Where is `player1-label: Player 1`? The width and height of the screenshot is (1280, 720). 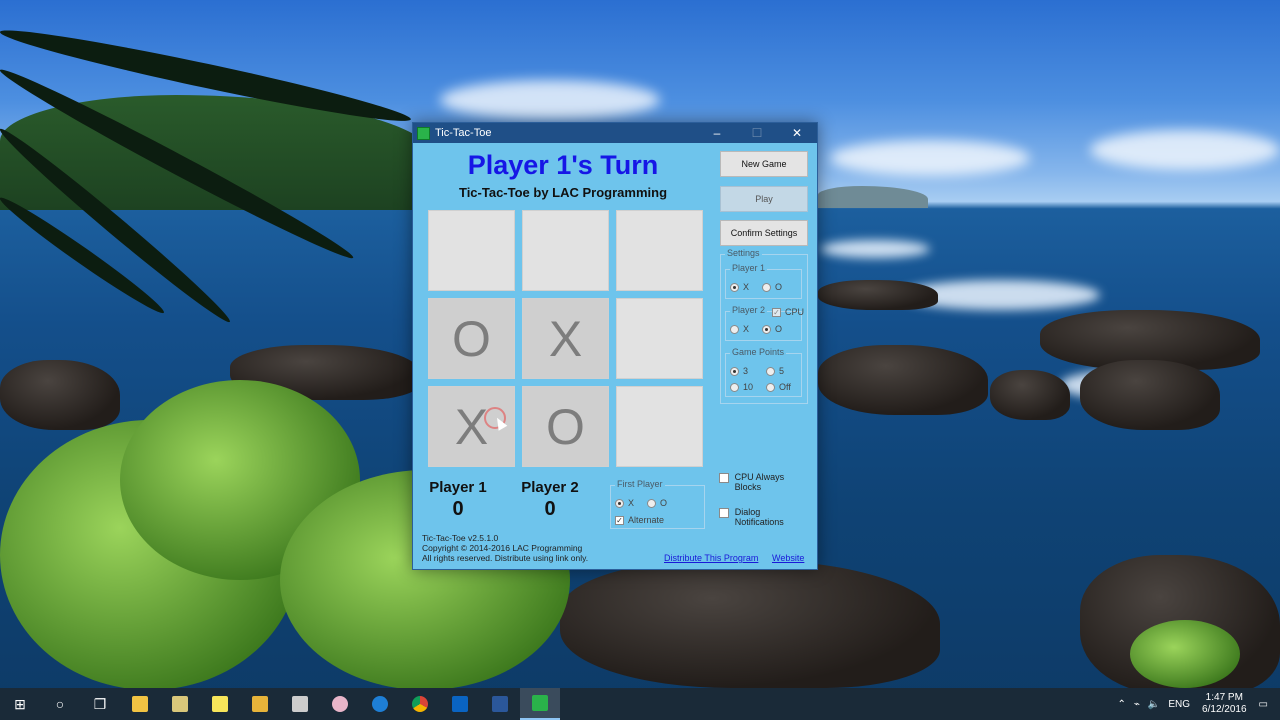 player1-label: Player 1 is located at coordinates (749, 268).